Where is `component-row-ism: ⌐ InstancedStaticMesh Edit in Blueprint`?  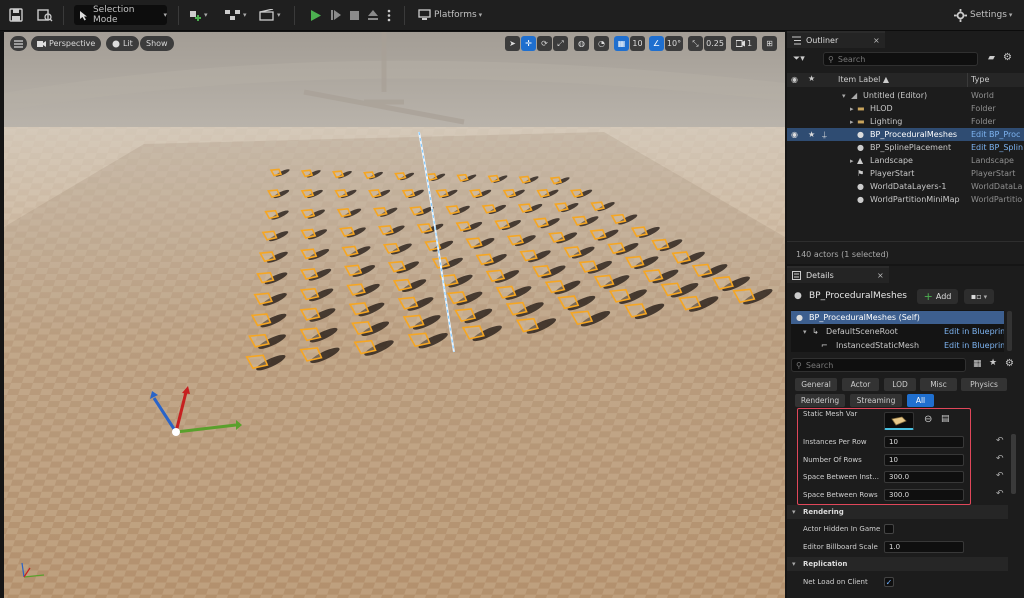 component-row-ism: ⌐ InstancedStaticMesh Edit in Blueprint is located at coordinates (897, 345).